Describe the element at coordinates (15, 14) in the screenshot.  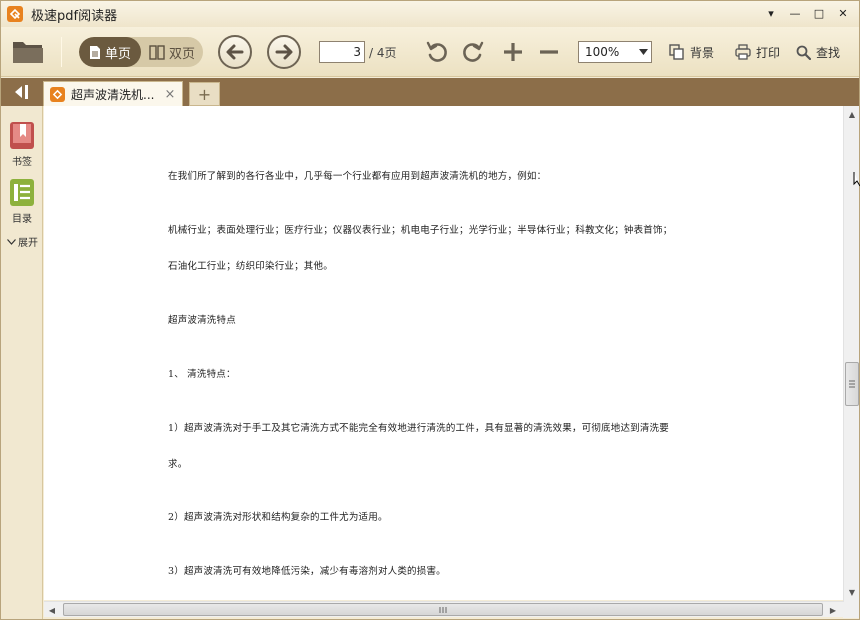
I see `app-logo-icon` at that location.